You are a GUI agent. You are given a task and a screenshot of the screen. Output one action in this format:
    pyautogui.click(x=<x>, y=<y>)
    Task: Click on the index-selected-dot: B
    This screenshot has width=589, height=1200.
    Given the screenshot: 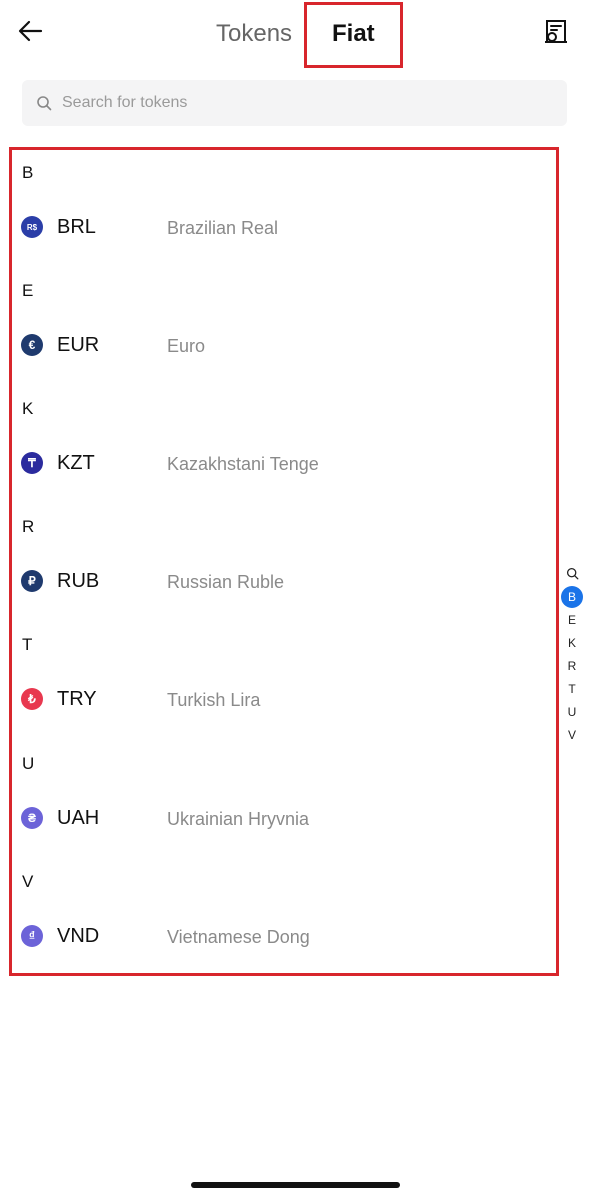 What is the action you would take?
    pyautogui.click(x=572, y=596)
    